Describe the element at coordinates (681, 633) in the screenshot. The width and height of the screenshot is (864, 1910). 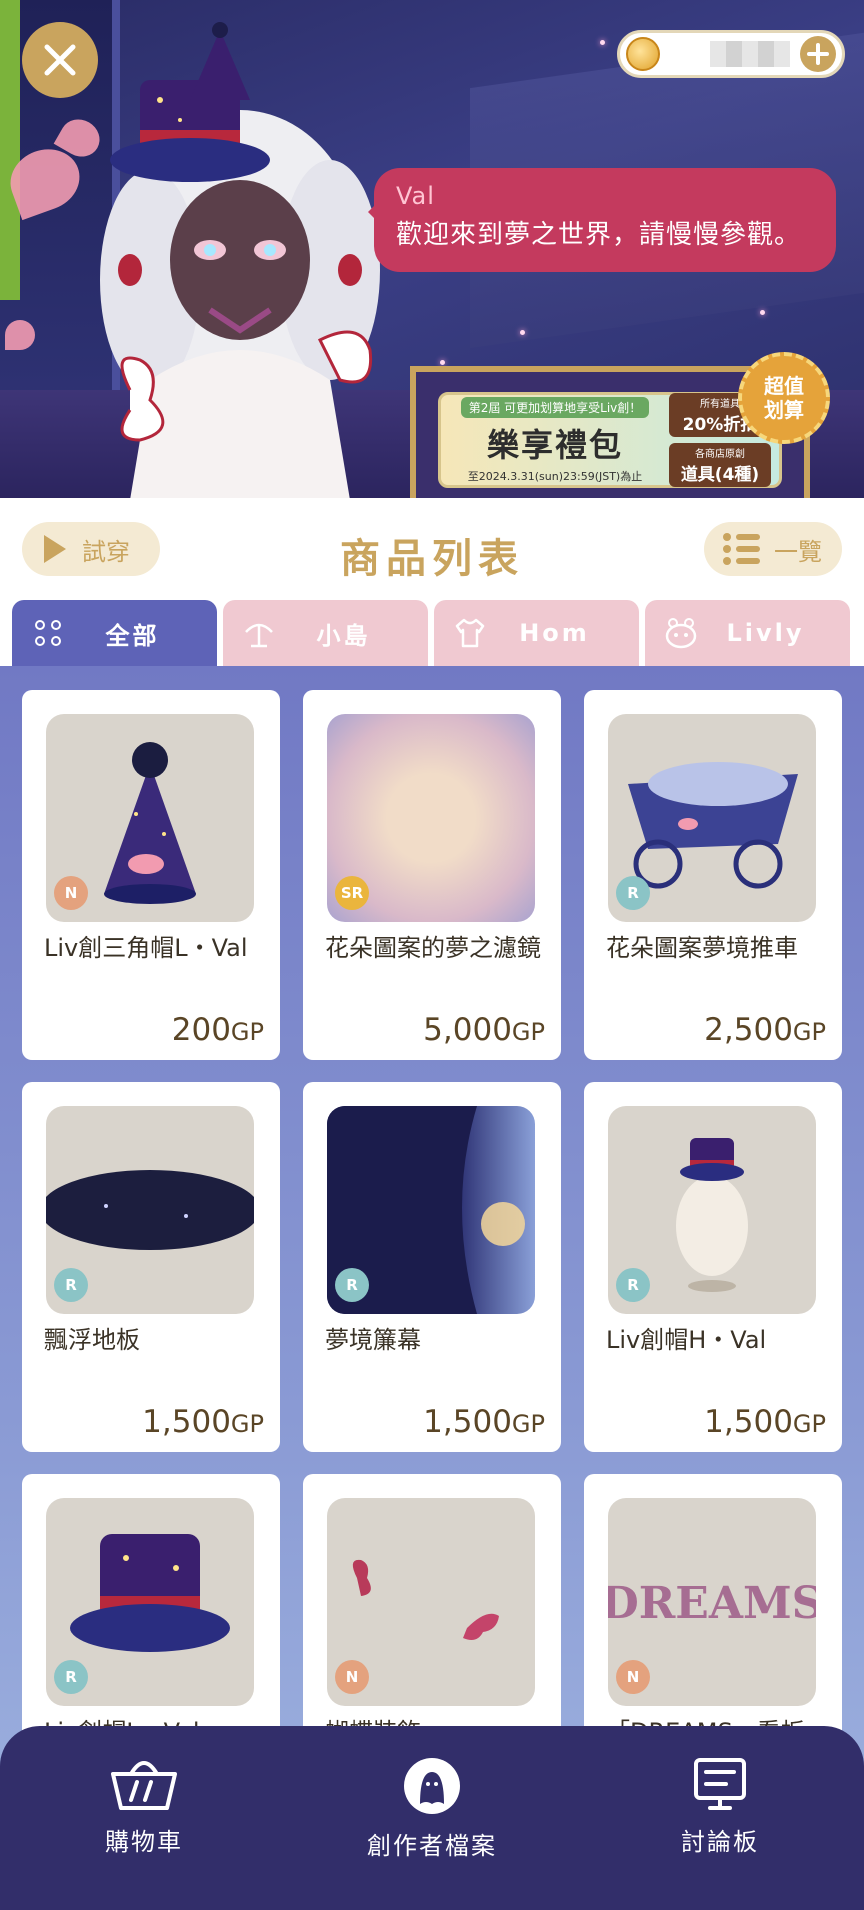
I see `livly-face-icon` at that location.